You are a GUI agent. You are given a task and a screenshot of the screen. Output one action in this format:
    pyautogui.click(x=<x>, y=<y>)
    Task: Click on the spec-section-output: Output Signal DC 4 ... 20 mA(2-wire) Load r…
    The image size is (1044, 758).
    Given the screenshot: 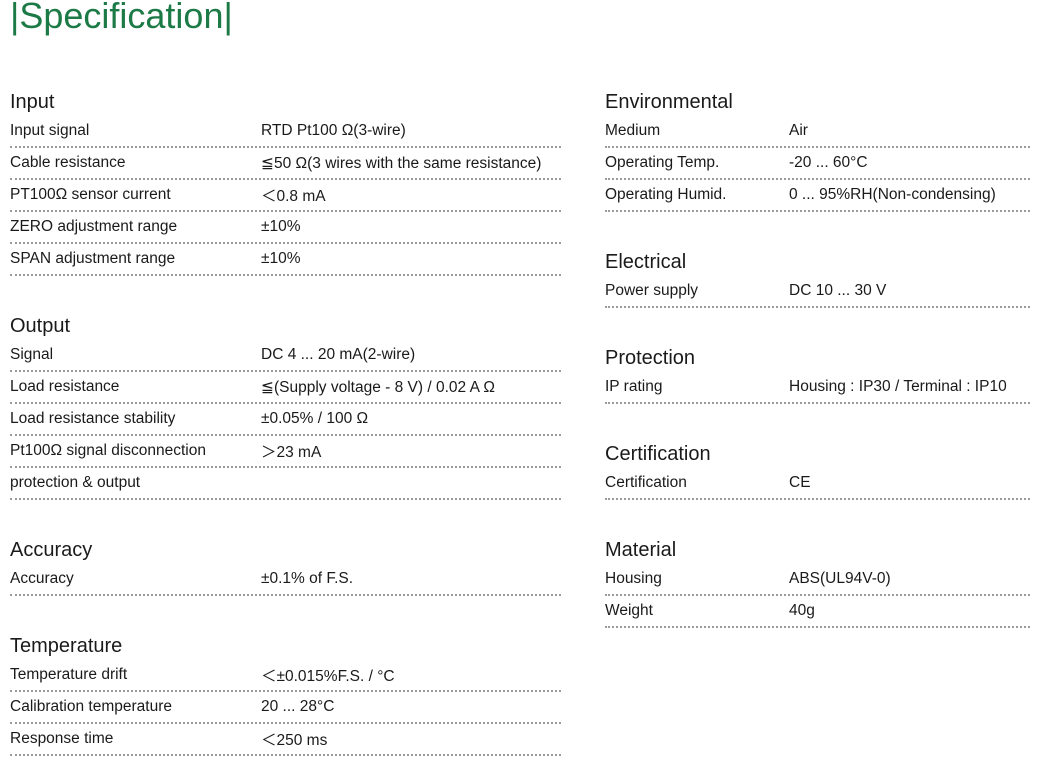 What is the action you would take?
    pyautogui.click(x=285, y=406)
    